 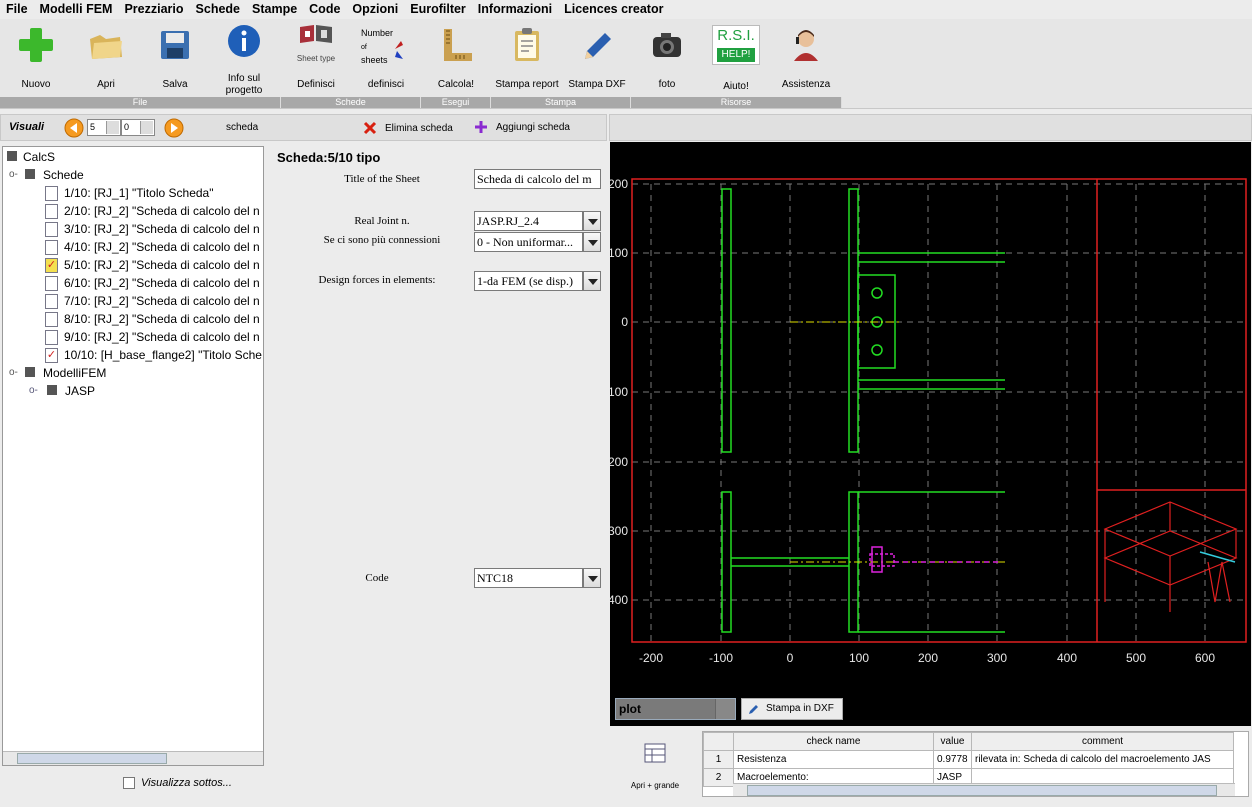 I want to click on definisci-sheets-button: Number of sheets definisci, so click(x=386, y=58).